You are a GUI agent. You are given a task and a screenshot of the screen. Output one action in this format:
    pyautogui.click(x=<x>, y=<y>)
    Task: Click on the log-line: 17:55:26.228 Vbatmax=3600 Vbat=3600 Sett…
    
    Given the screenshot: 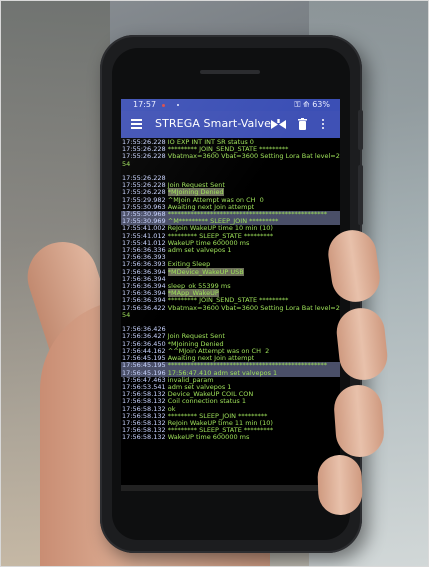 What is the action you would take?
    pyautogui.click(x=230, y=160)
    